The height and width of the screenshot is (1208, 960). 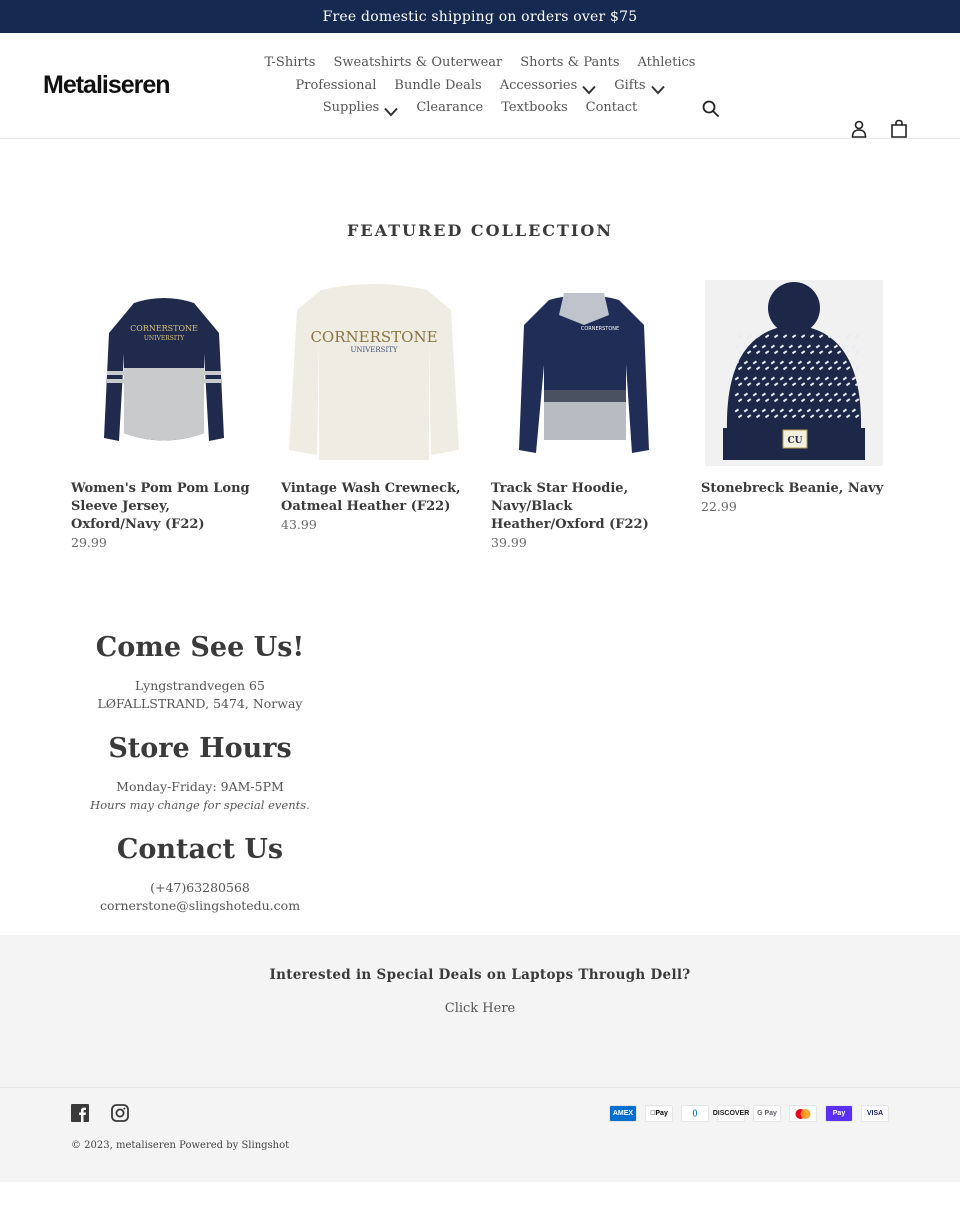 What do you see at coordinates (899, 131) in the screenshot?
I see `cart-icon` at bounding box center [899, 131].